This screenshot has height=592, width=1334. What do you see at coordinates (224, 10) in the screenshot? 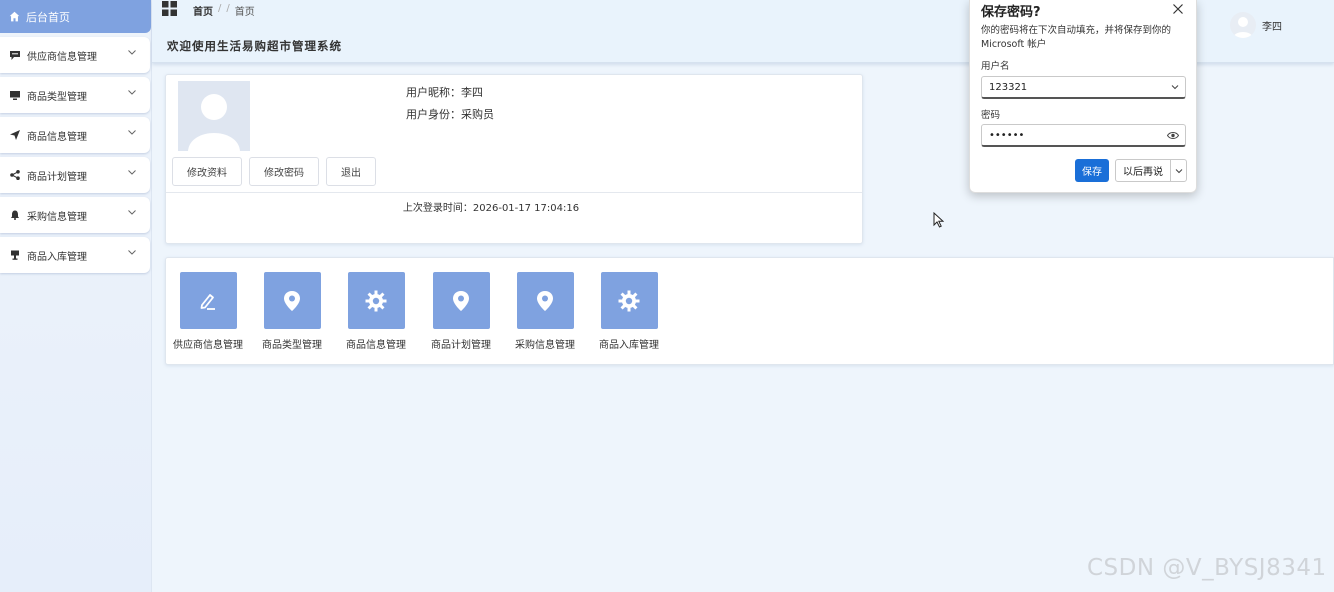
I see `breadcrumb: 首页 / / 首页` at bounding box center [224, 10].